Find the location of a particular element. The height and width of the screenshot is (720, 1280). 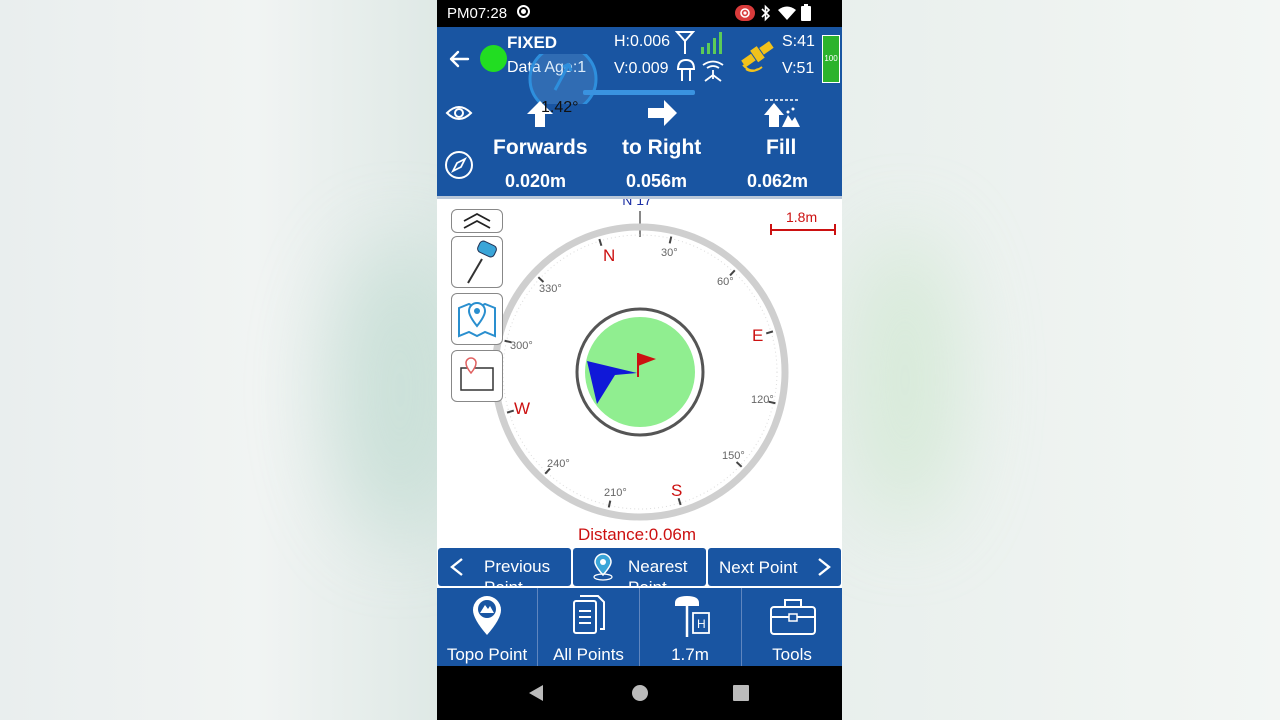

direction-right-value: 0.056m is located at coordinates (657, 181).